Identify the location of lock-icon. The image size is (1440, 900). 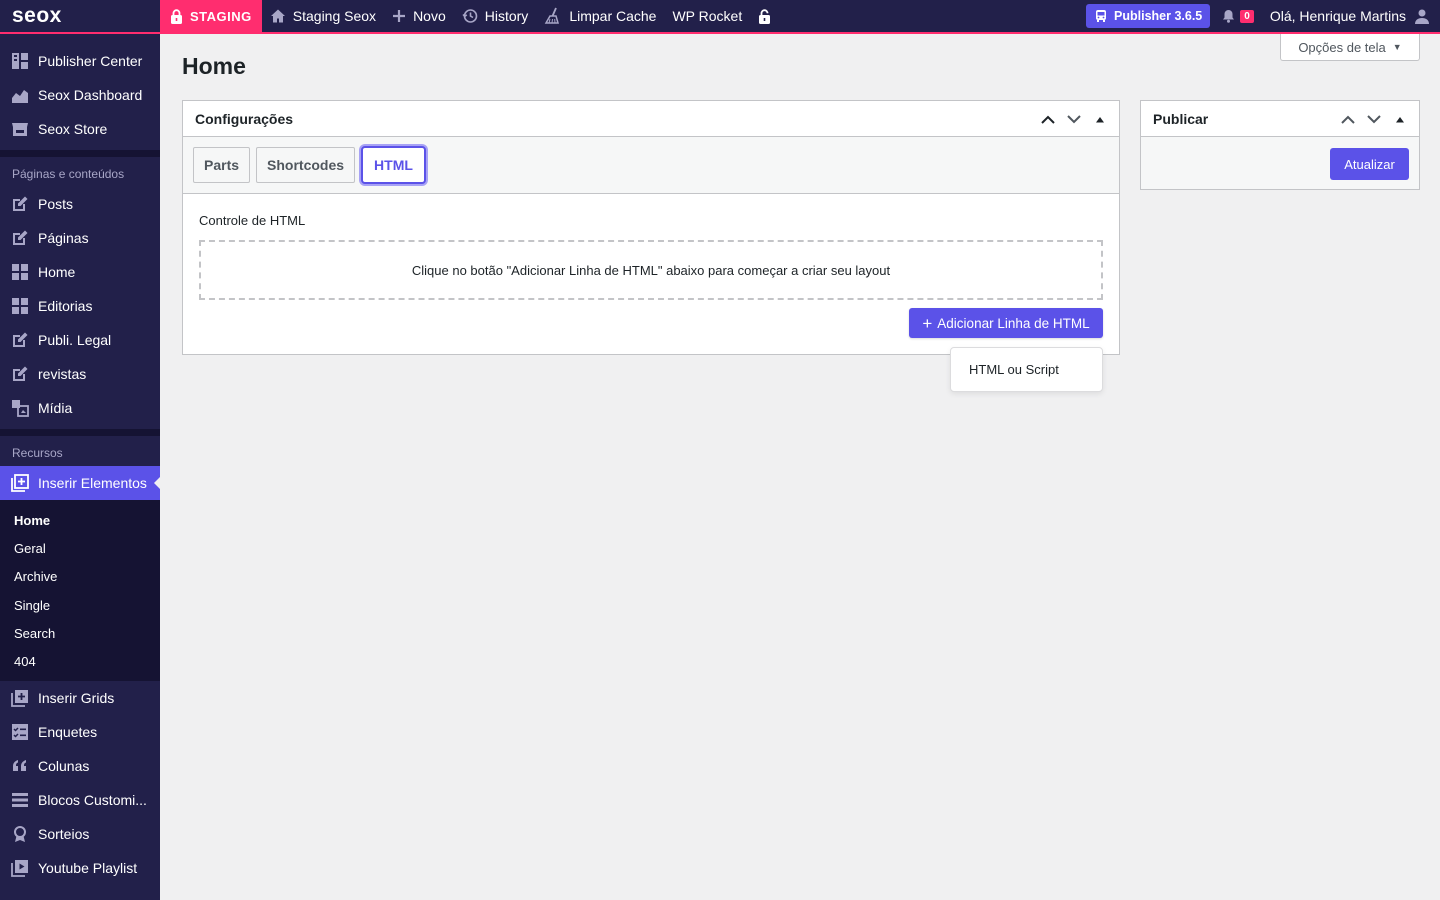
(176, 16).